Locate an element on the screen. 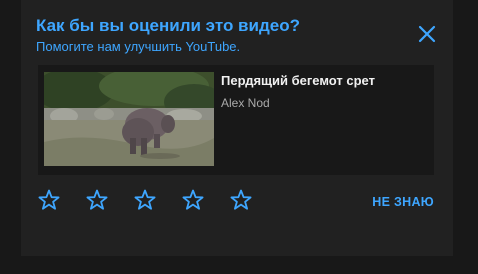 This screenshot has height=274, width=478. star-3-button is located at coordinates (145, 200).